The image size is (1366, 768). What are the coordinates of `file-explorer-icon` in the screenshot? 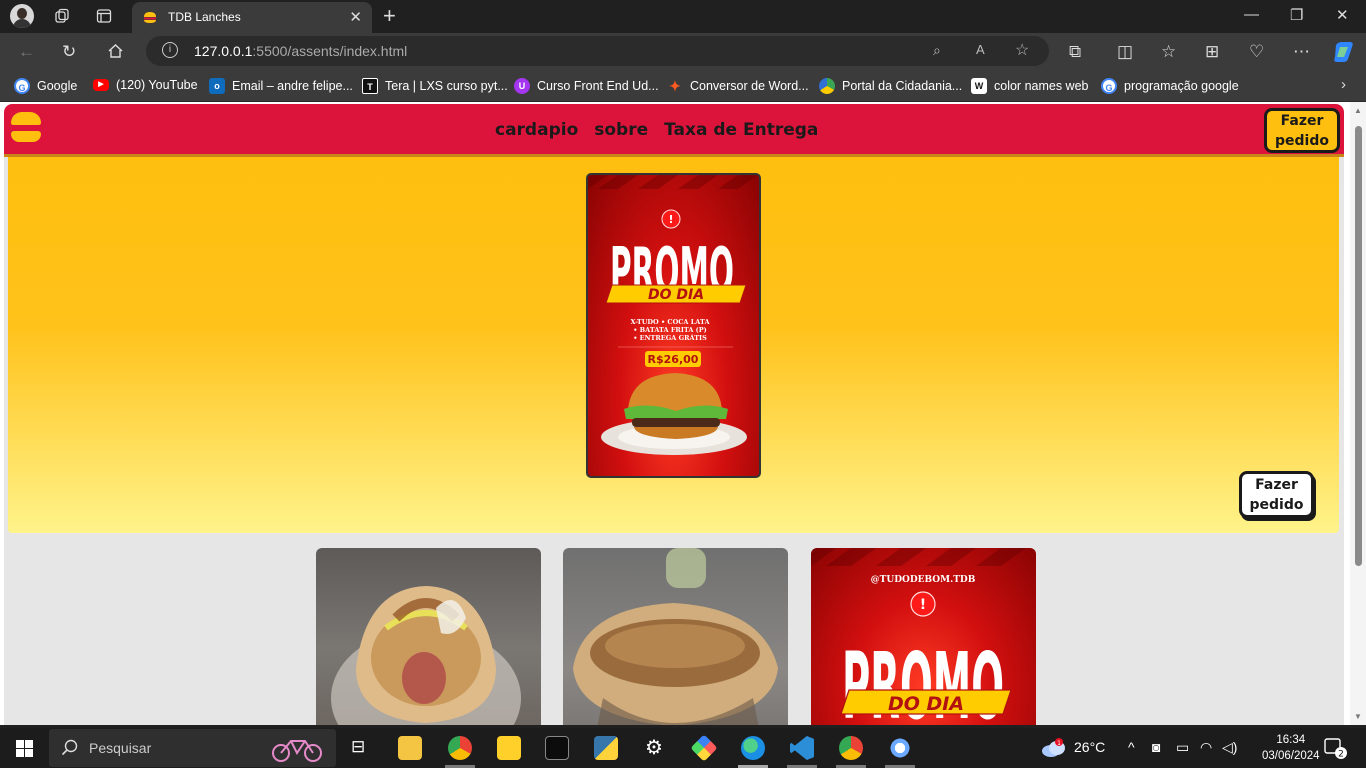 It's located at (410, 748).